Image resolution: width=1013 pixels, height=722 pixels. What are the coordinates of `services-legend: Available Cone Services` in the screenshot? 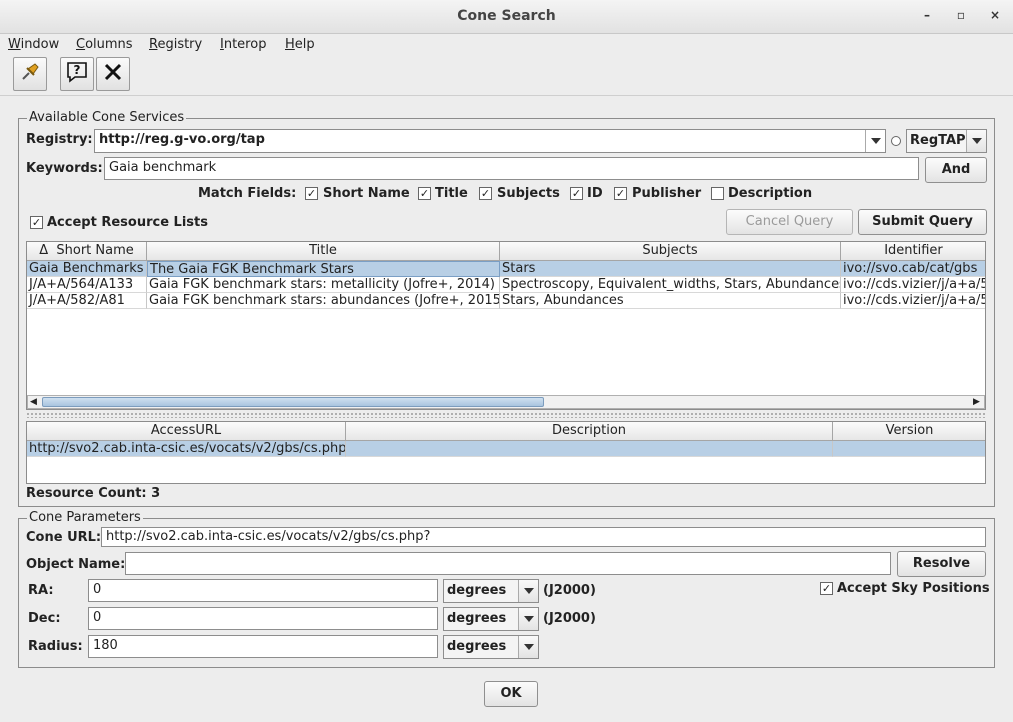 It's located at (107, 117).